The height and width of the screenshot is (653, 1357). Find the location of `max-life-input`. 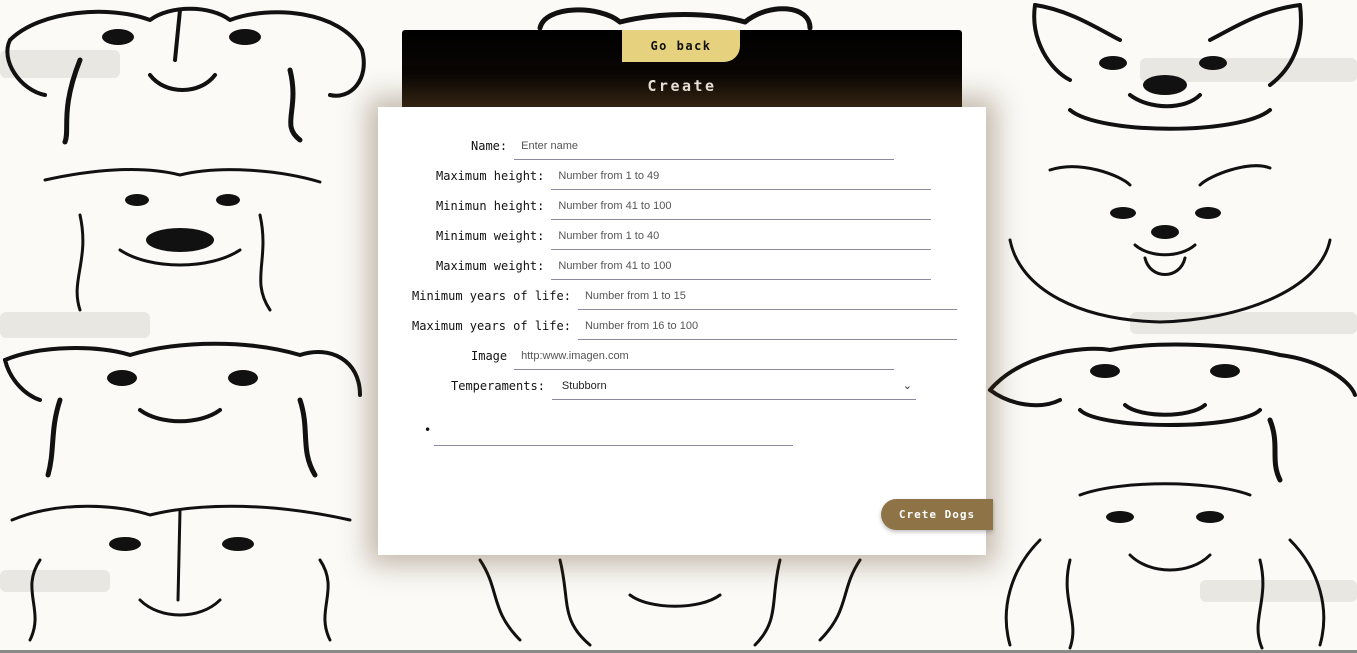

max-life-input is located at coordinates (767, 326).